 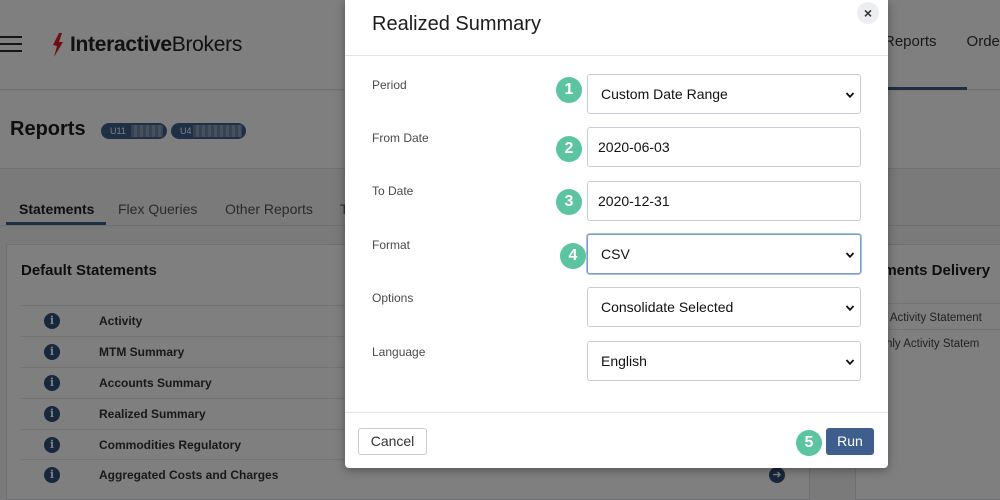 What do you see at coordinates (569, 149) in the screenshot?
I see `step-badge: 2` at bounding box center [569, 149].